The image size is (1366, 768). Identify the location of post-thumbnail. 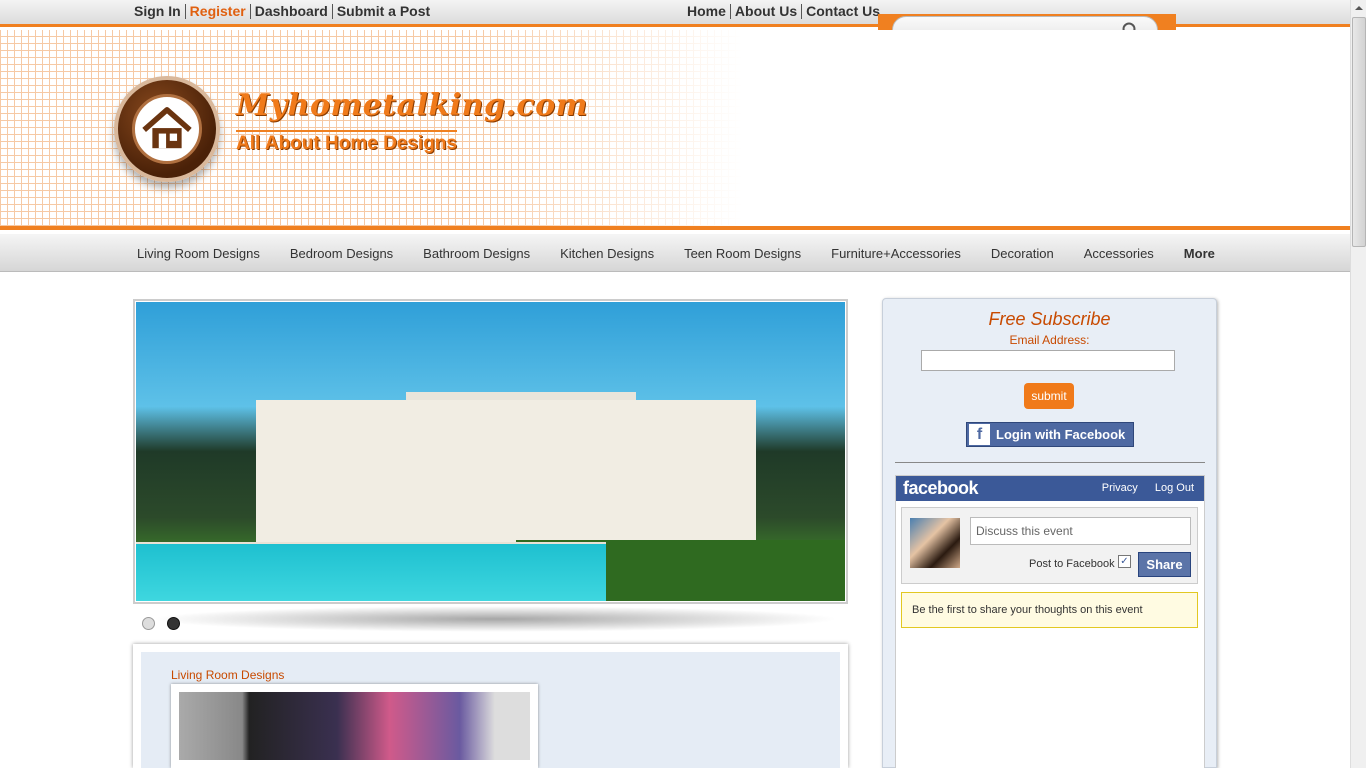
(354, 726).